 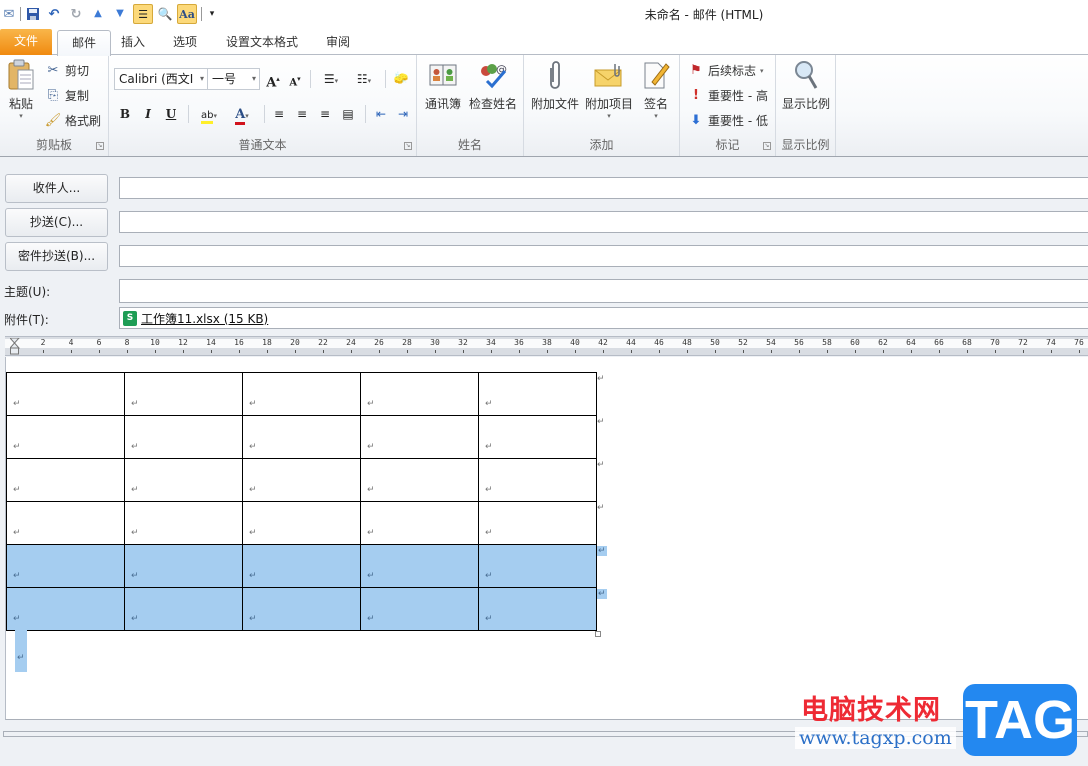 What do you see at coordinates (21, 89) in the screenshot?
I see `paste-button: 粘贴 ▾` at bounding box center [21, 89].